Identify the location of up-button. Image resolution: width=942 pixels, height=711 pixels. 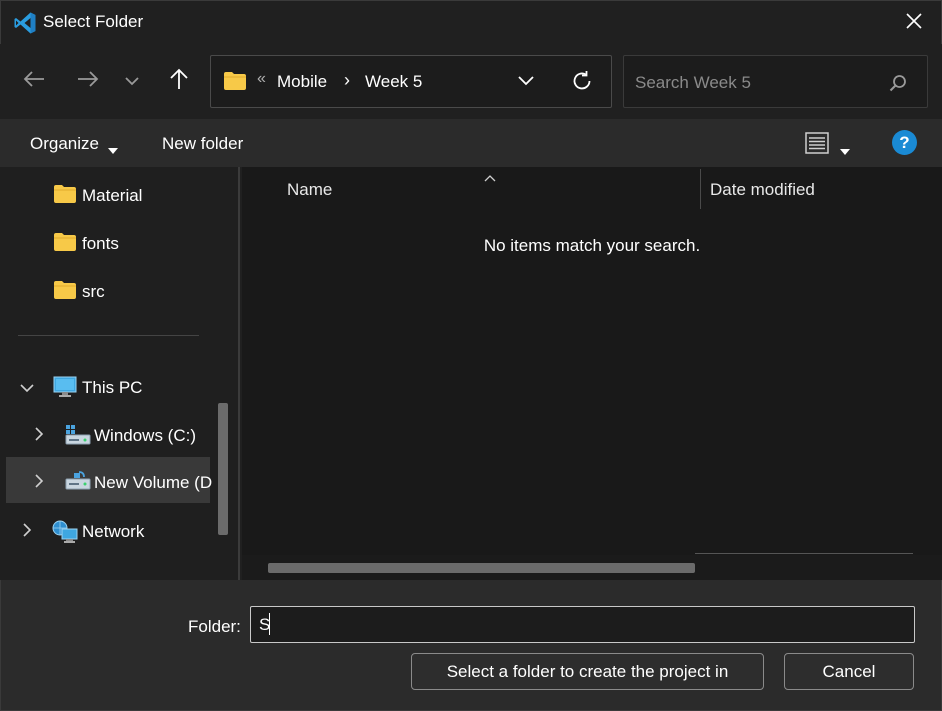
(179, 81).